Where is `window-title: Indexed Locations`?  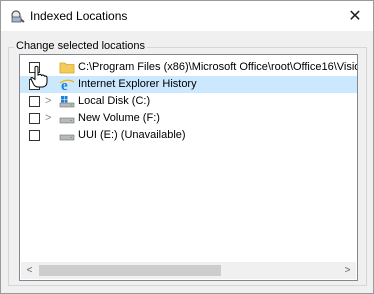 window-title: Indexed Locations is located at coordinates (79, 16).